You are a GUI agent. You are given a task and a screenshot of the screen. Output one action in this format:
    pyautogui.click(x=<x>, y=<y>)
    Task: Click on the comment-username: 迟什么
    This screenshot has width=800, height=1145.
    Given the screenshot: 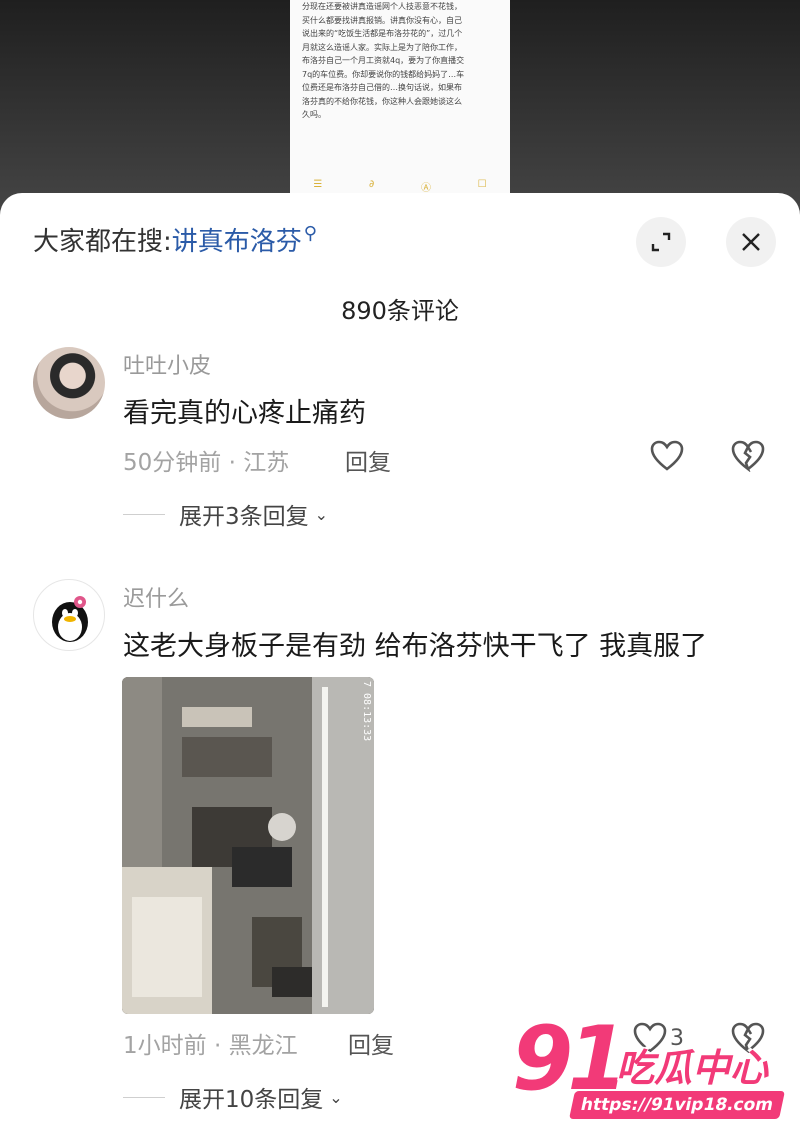 What is the action you would take?
    pyautogui.click(x=156, y=597)
    